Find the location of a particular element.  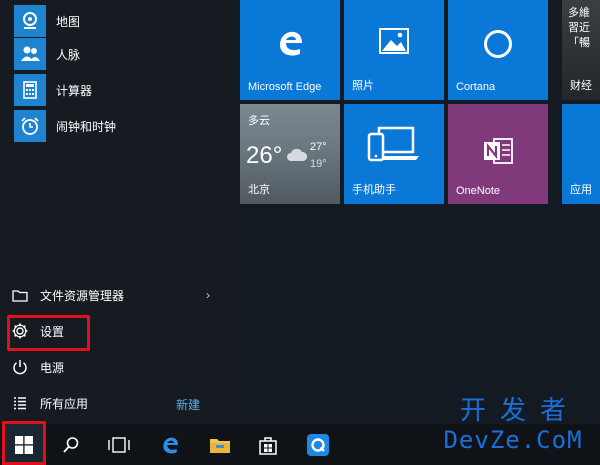

taskbar-file-explorer is located at coordinates (220, 444).